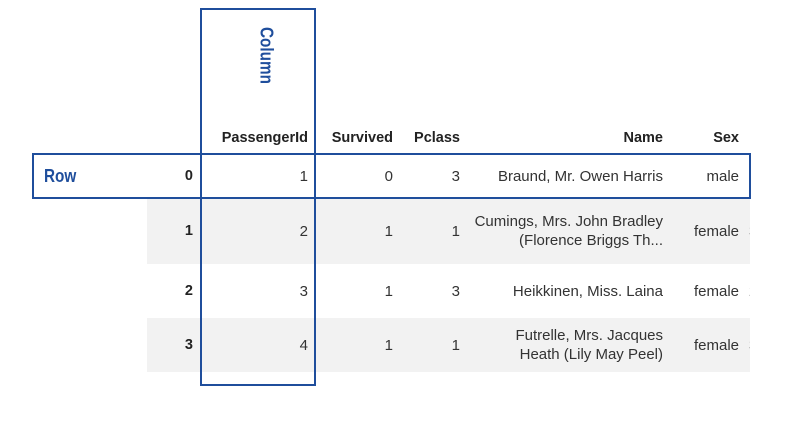  I want to click on cell-name: Heikkinen, Miss. Laina, so click(587, 291).